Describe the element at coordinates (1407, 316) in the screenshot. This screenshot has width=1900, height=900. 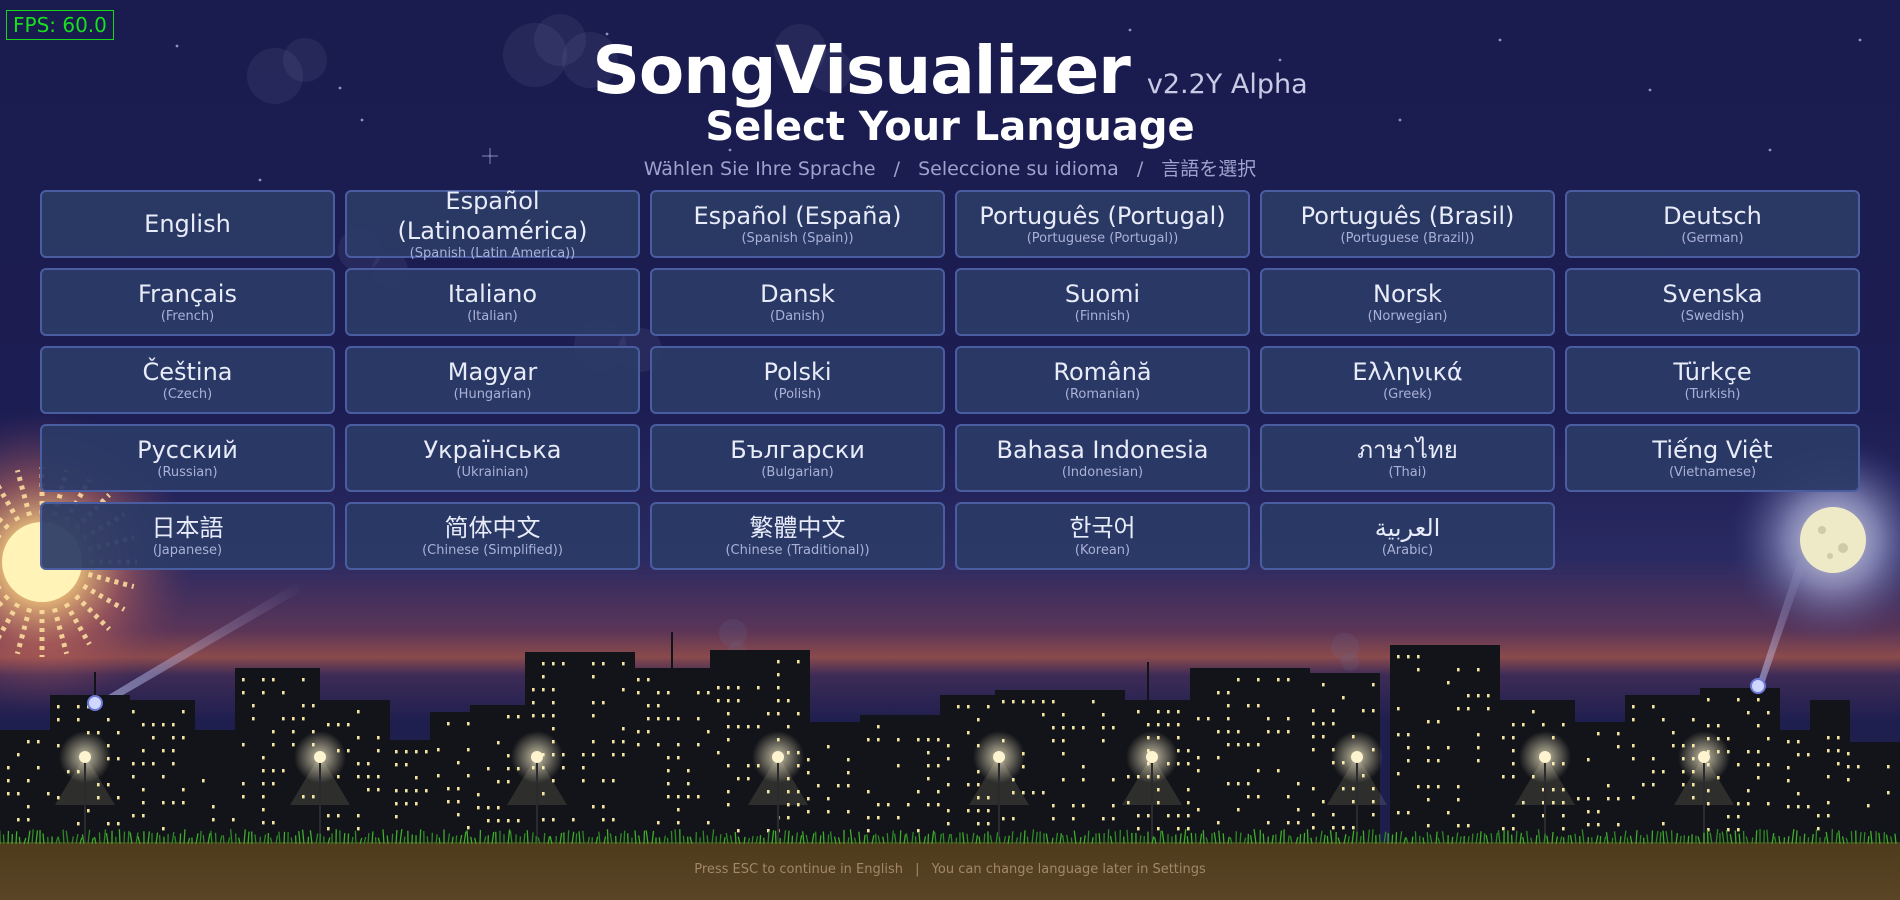
I see `language-english-name: (Norwegian)` at that location.